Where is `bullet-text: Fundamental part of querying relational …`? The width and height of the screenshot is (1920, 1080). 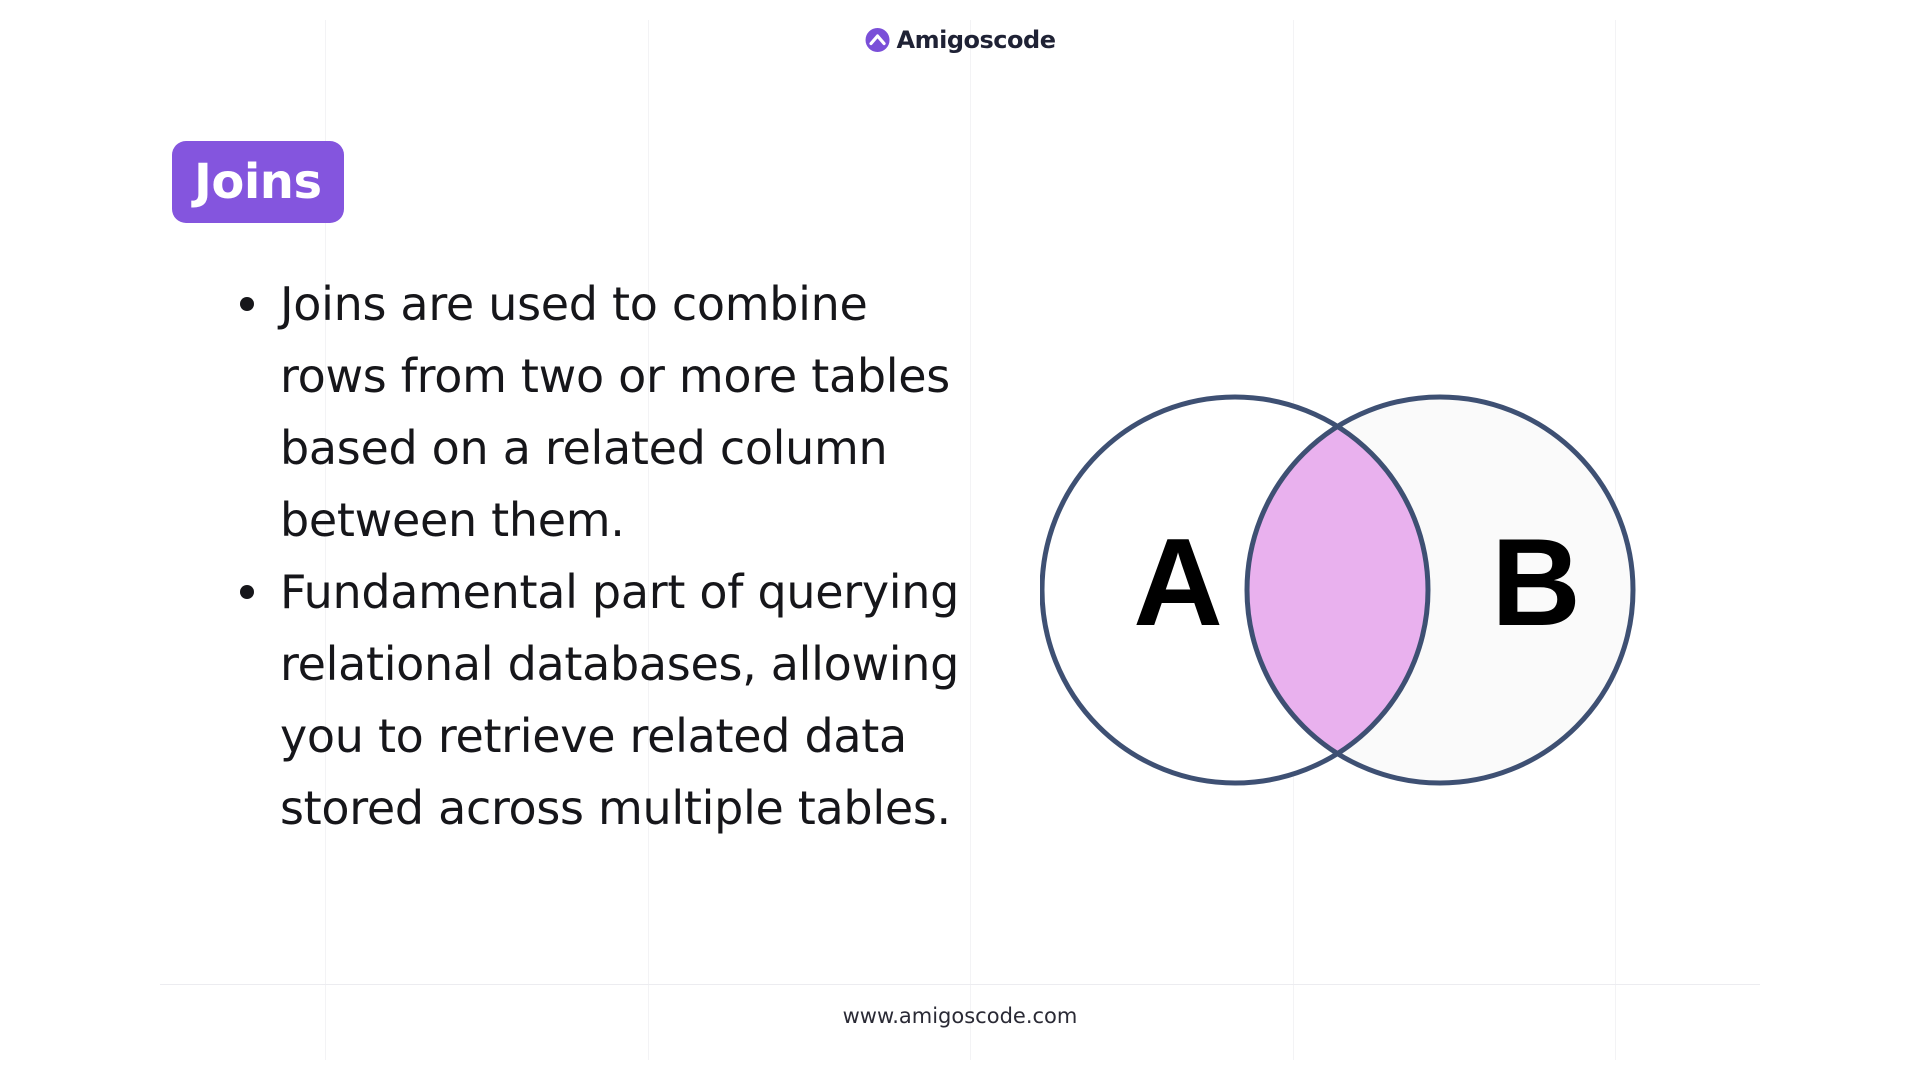
bullet-text: Fundamental part of querying relational … is located at coordinates (620, 700).